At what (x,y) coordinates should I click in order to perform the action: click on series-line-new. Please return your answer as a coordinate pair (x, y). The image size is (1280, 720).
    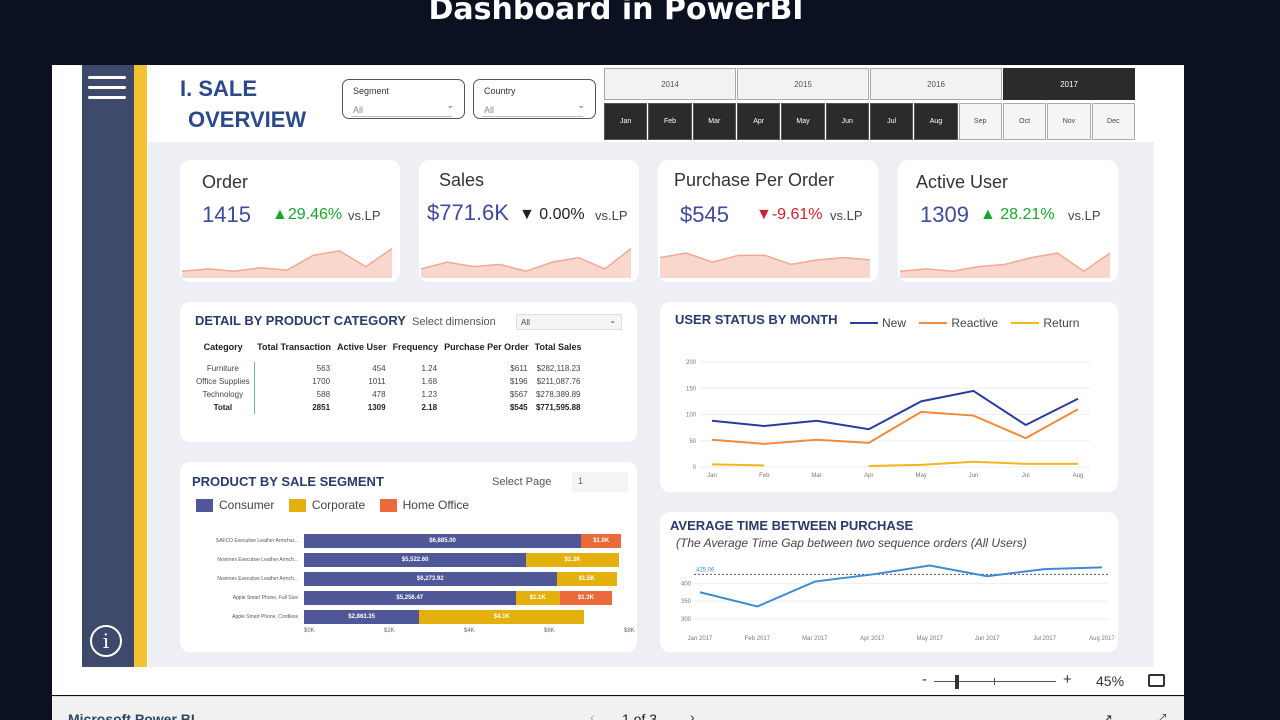
    Looking at the image, I should click on (895, 410).